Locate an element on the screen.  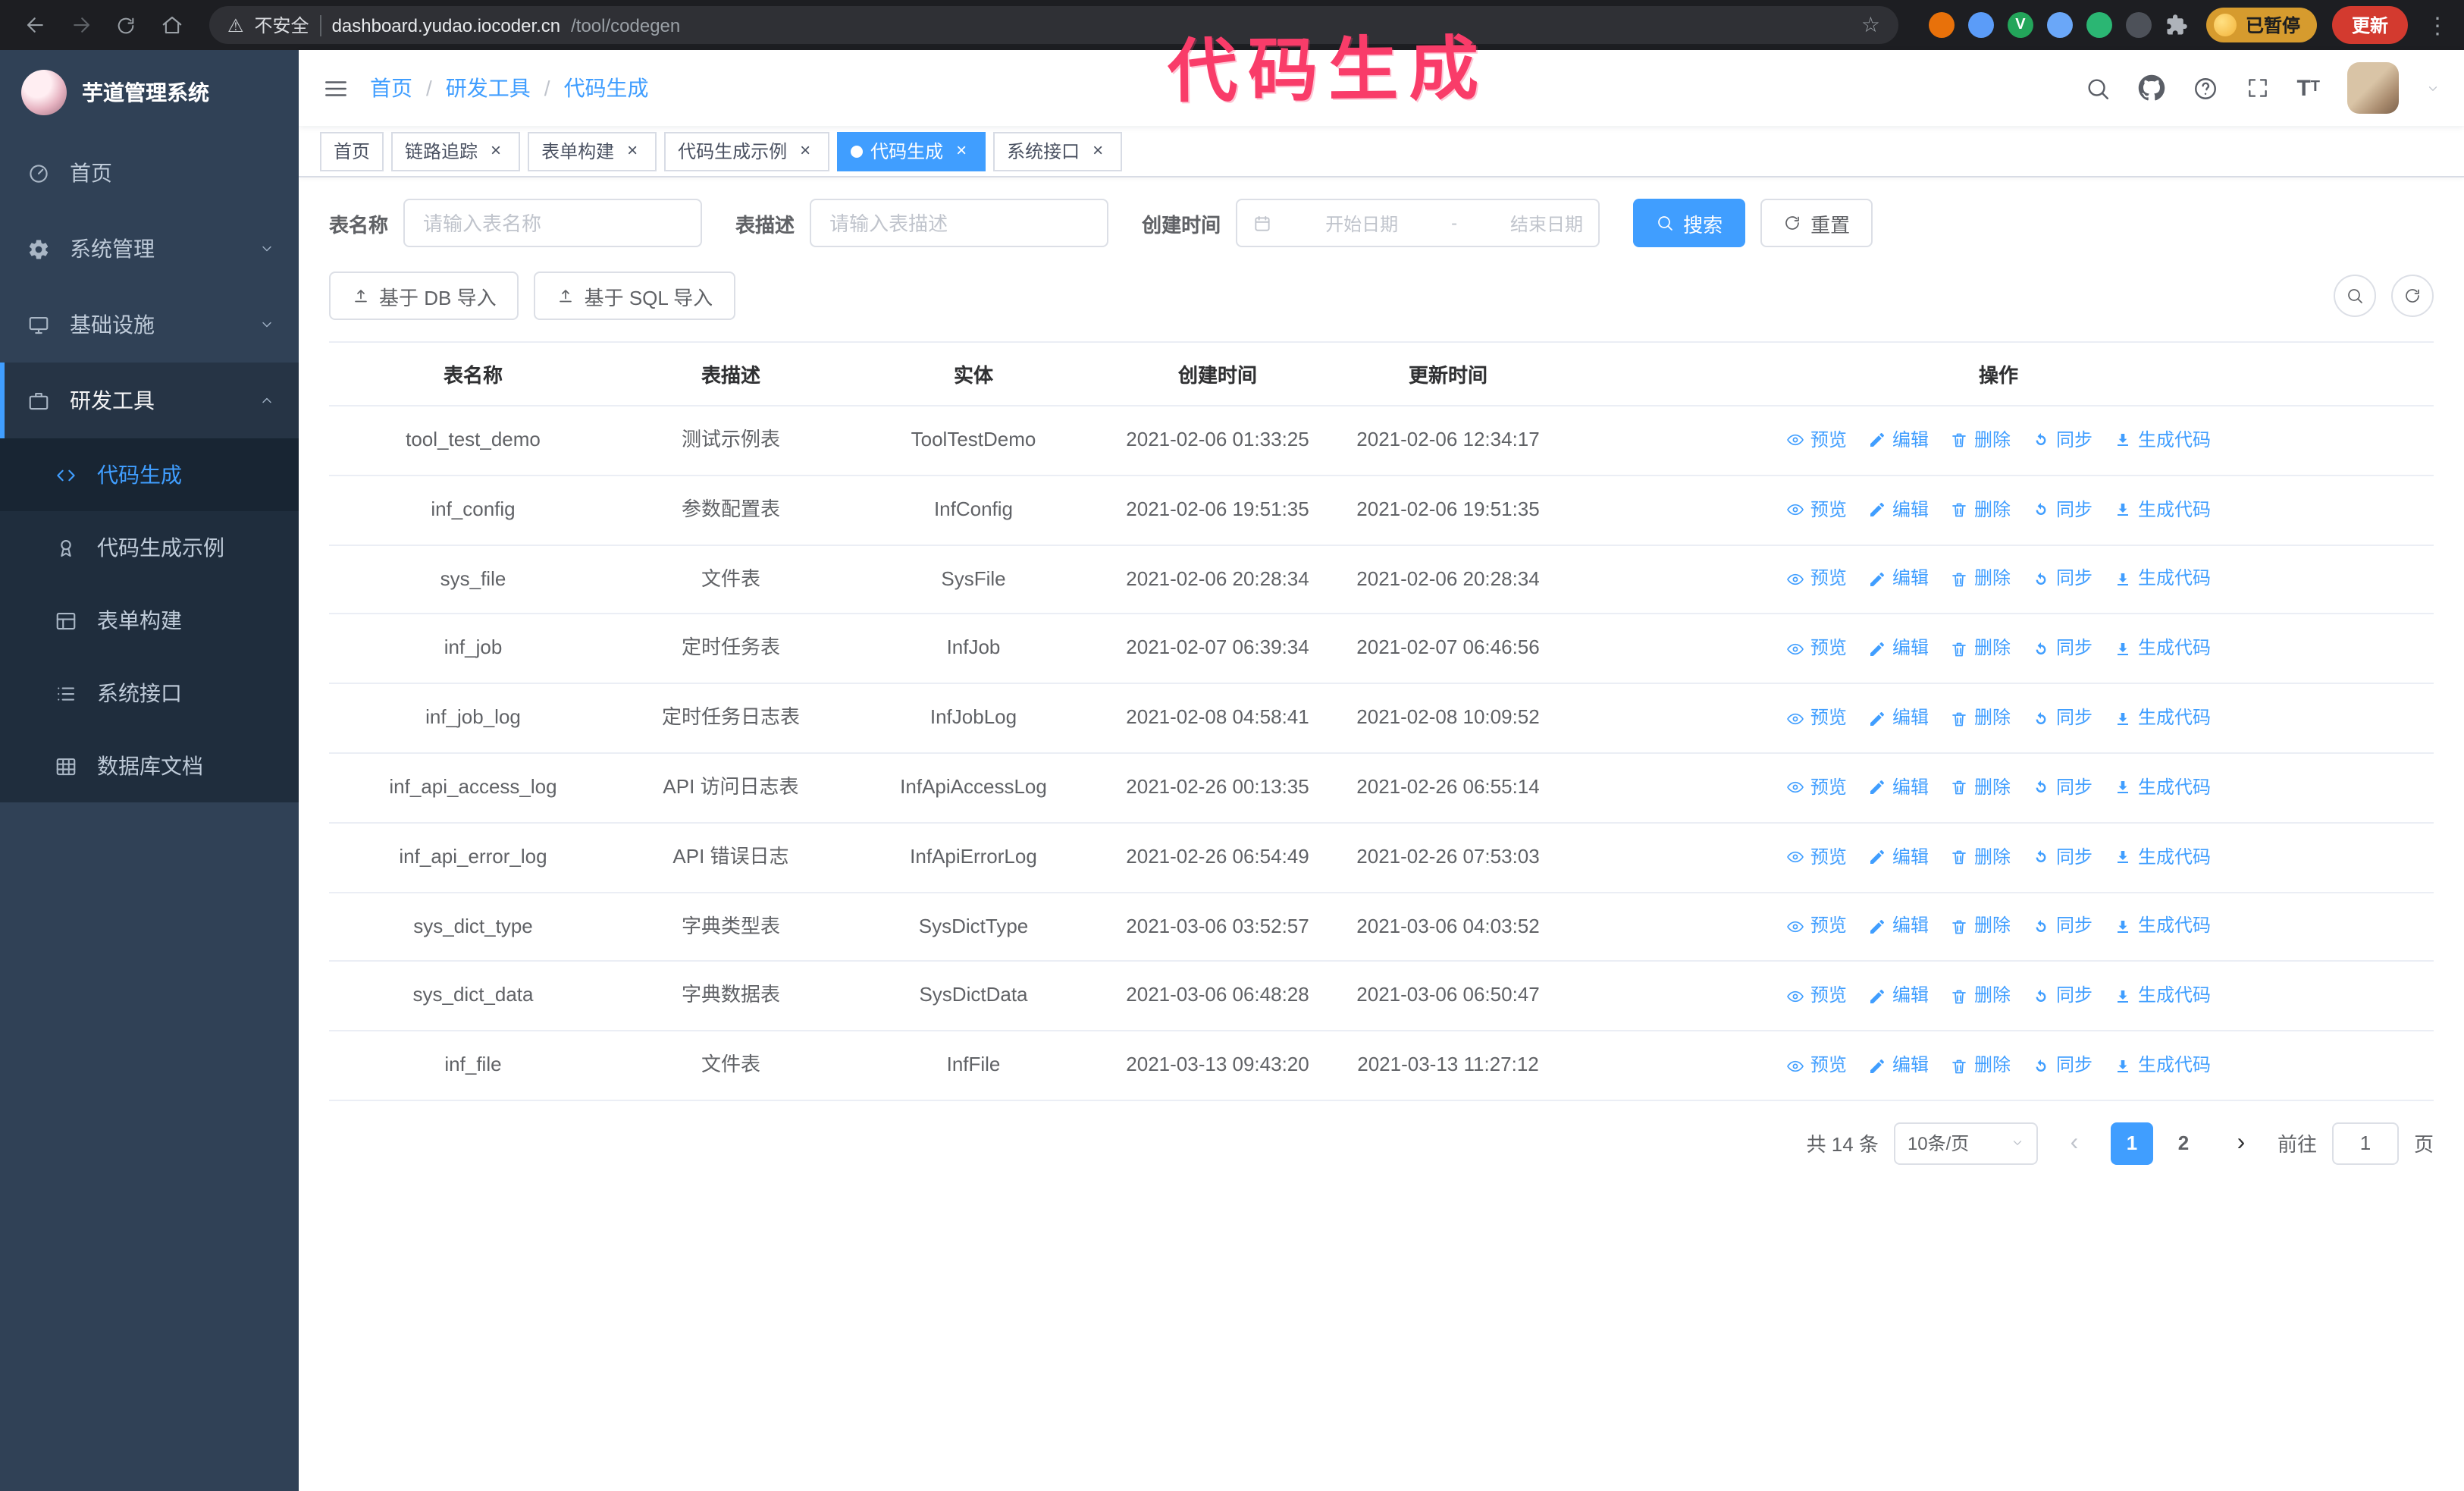
app-logo: 芋道管理系统 is located at coordinates (150, 92).